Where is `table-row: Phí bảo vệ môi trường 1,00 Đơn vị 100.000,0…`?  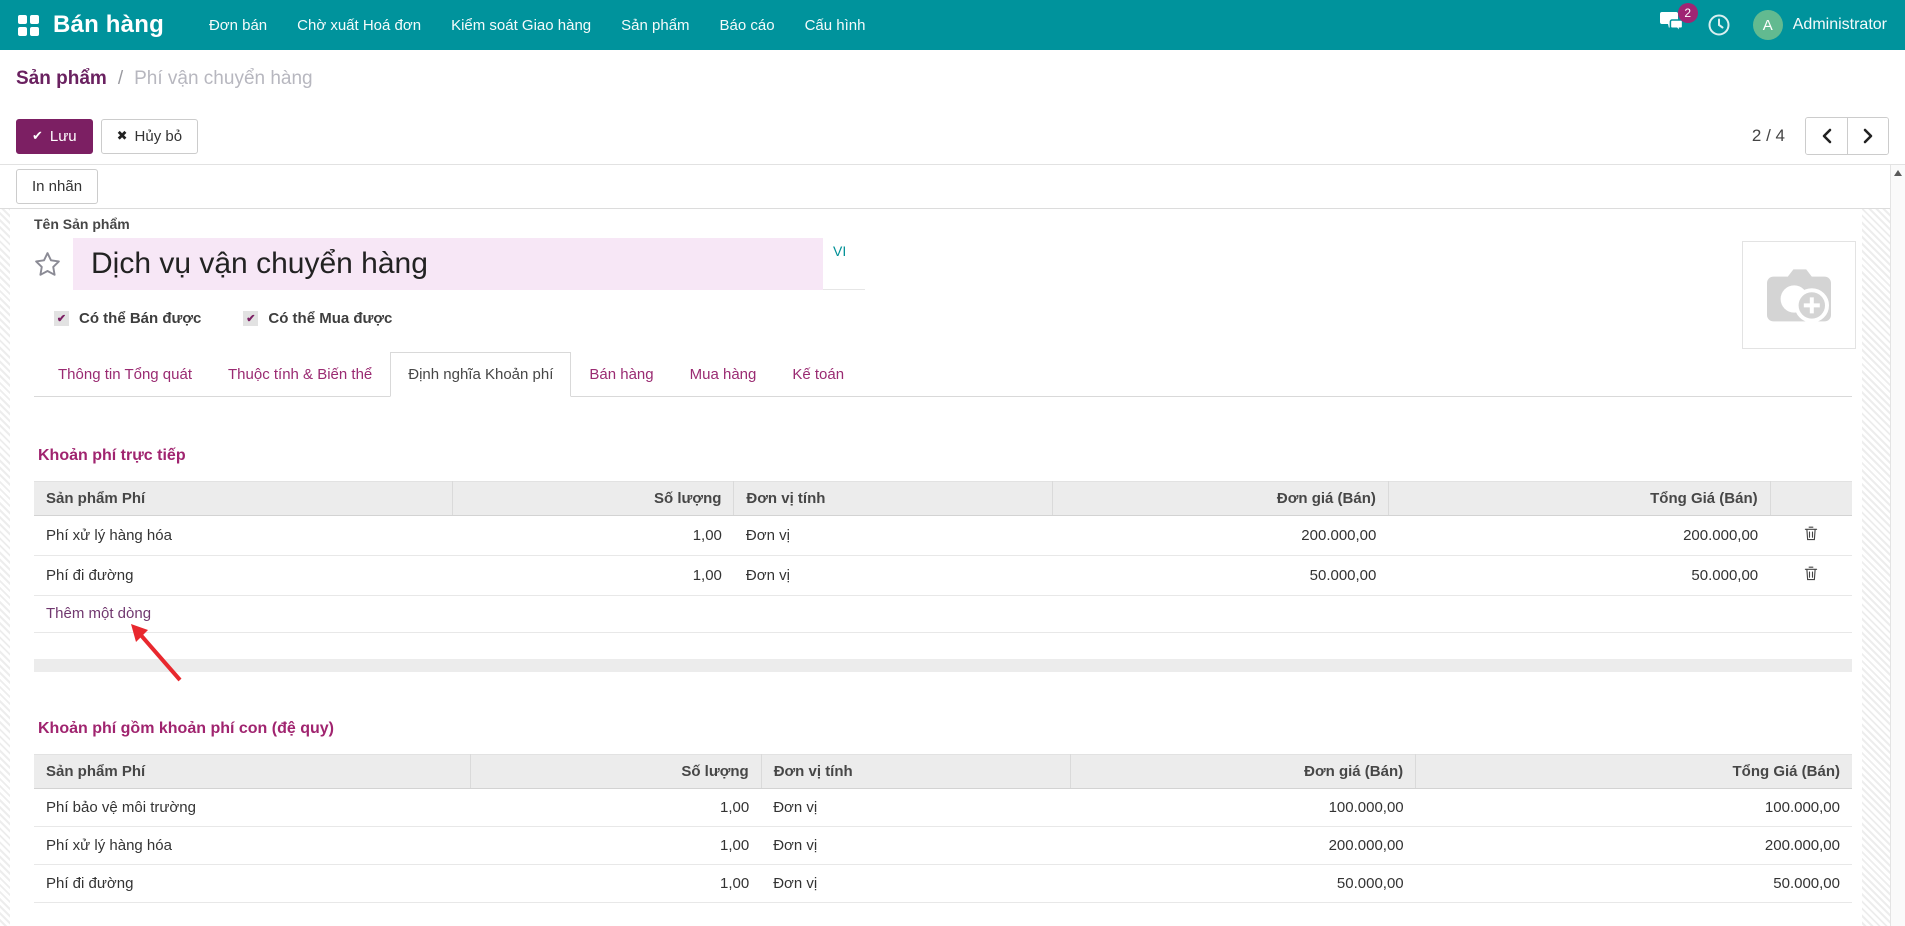 table-row: Phí bảo vệ môi trường 1,00 Đơn vị 100.000,0… is located at coordinates (943, 807).